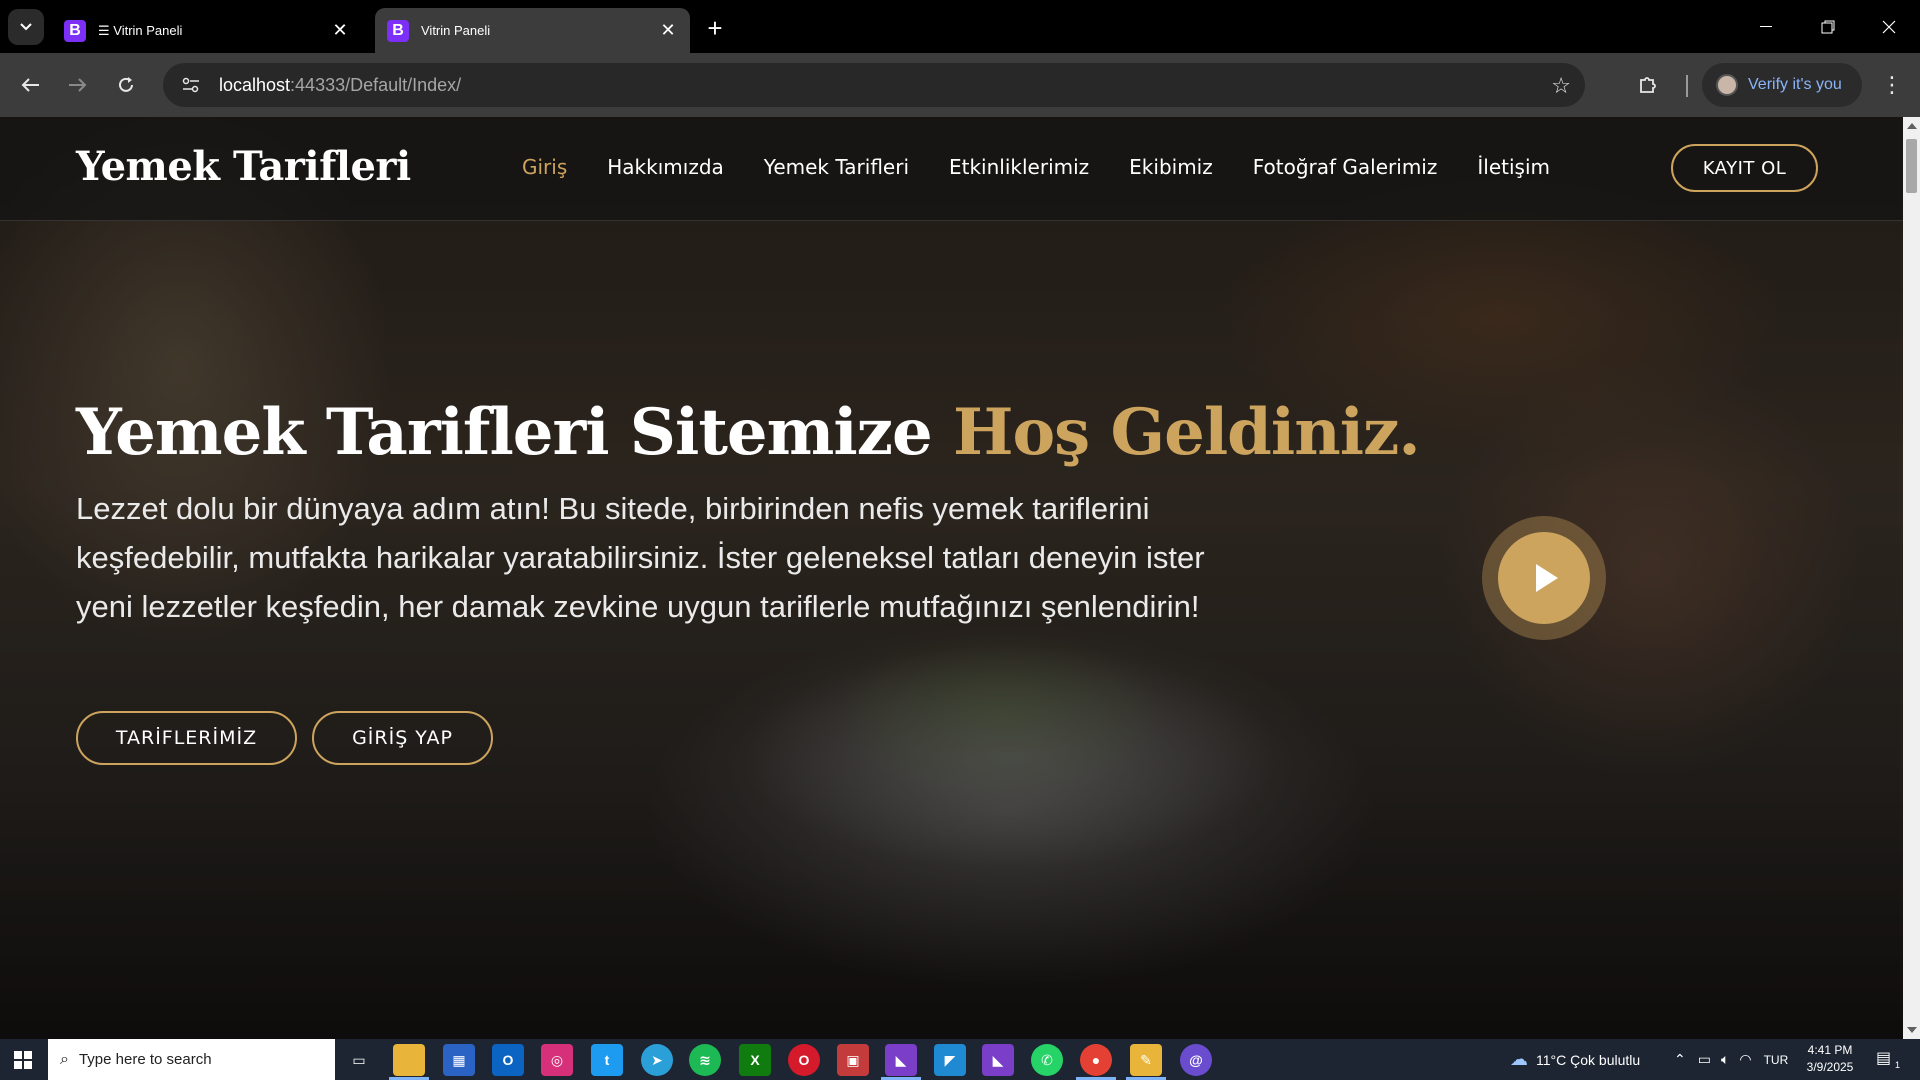 Image resolution: width=1920 pixels, height=1080 pixels. What do you see at coordinates (186, 738) in the screenshot?
I see `recipes-button: TARİFLERİMİZ` at bounding box center [186, 738].